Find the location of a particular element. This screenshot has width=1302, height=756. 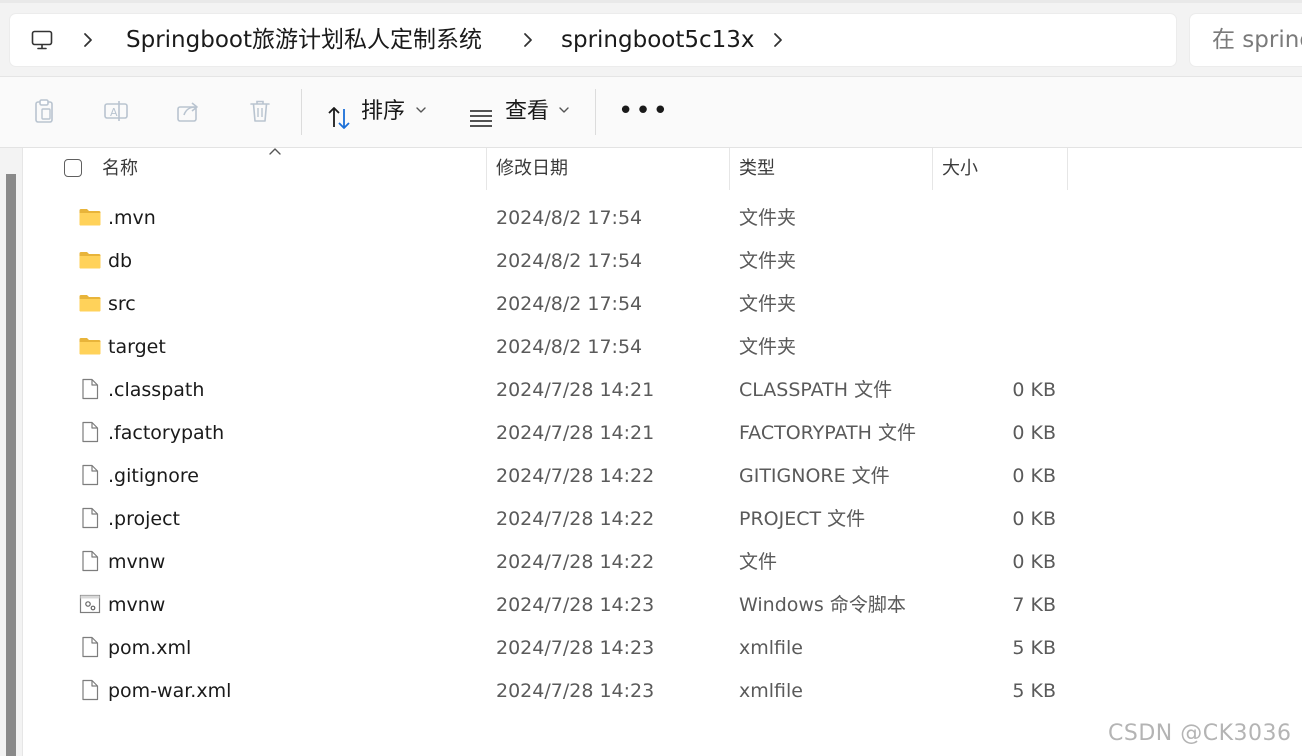

address-bar: Springboot旅游计划私人定制系统 springboot5c13x is located at coordinates (593, 40).